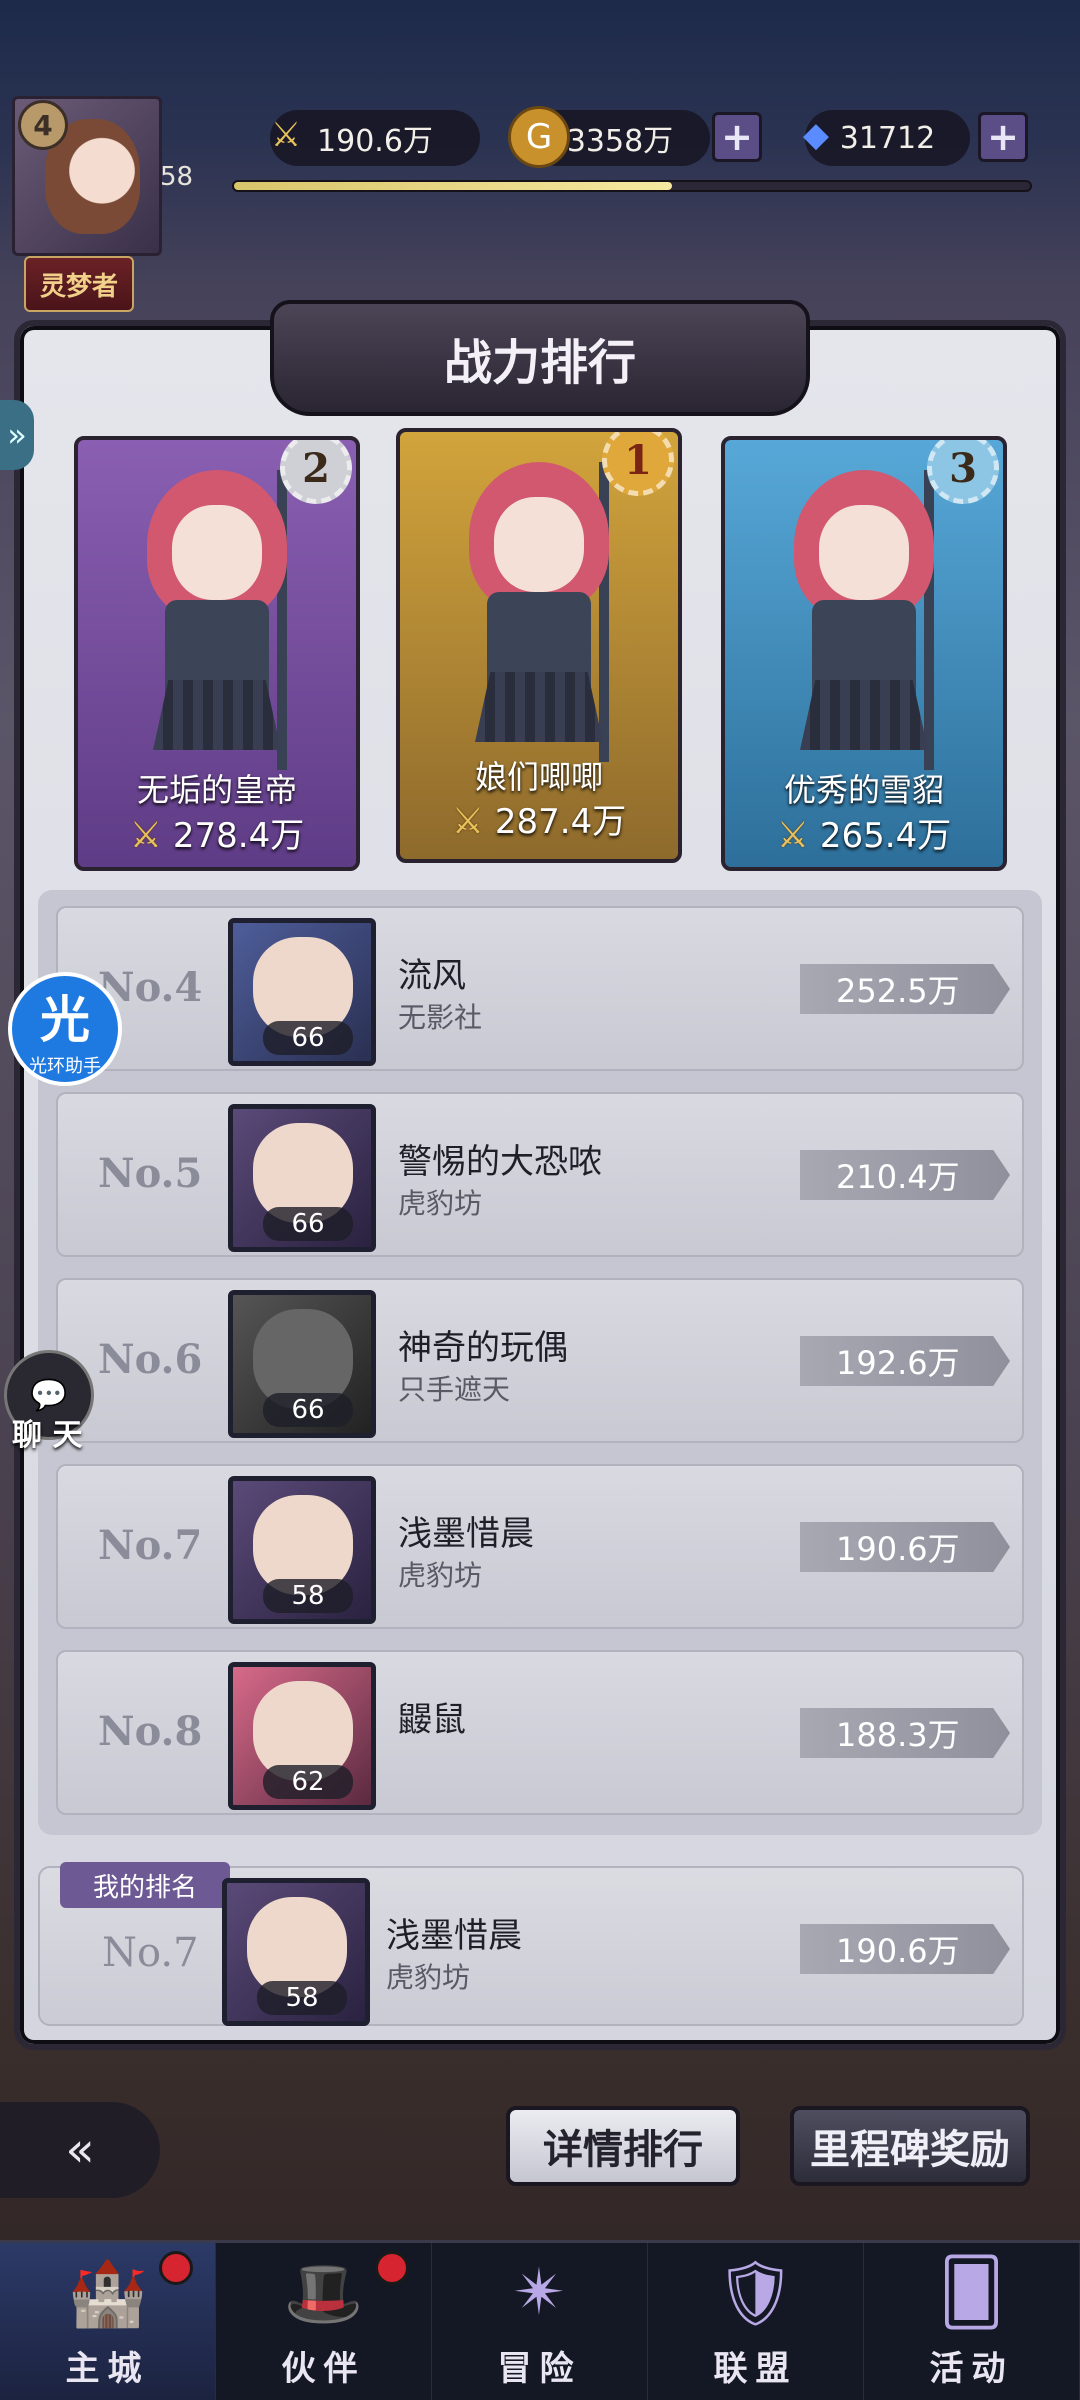 This screenshot has width=1080, height=2400. I want to click on podium-name: 优秀的雪貂, so click(863, 790).